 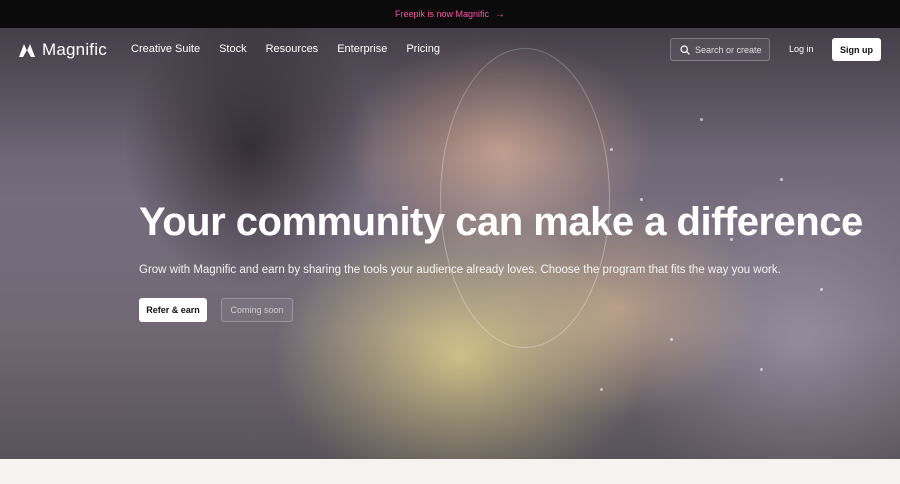 What do you see at coordinates (165, 49) in the screenshot?
I see `nav-creative-suite: Creative Suite` at bounding box center [165, 49].